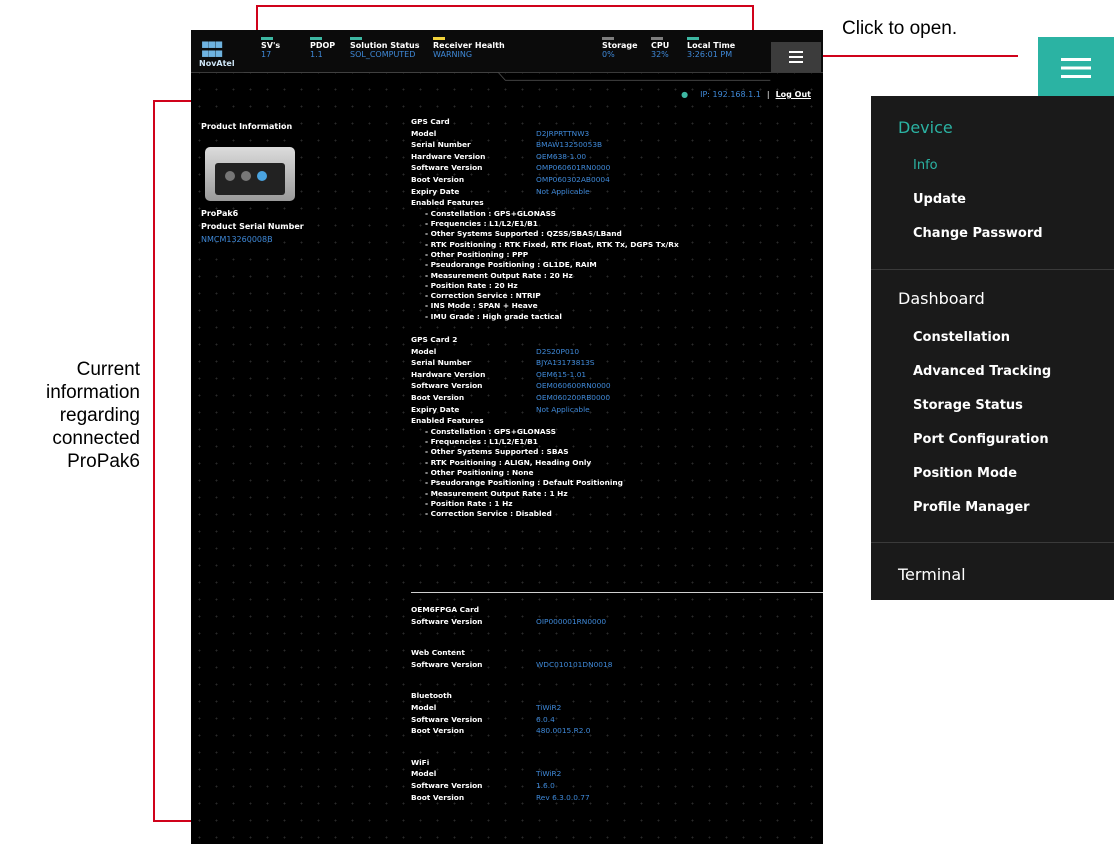  I want to click on menu-item-position-mode: Position Mode, so click(965, 473).